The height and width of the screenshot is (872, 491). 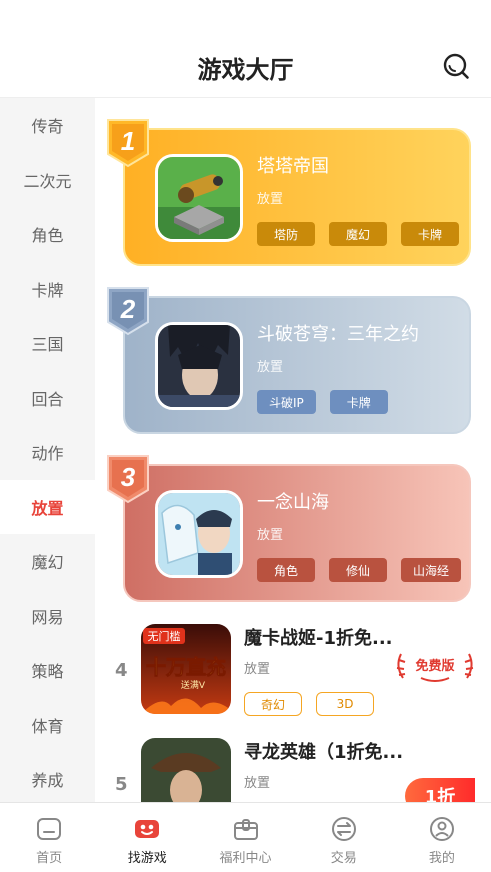 I want to click on nav-label: 交易, so click(x=343, y=858).